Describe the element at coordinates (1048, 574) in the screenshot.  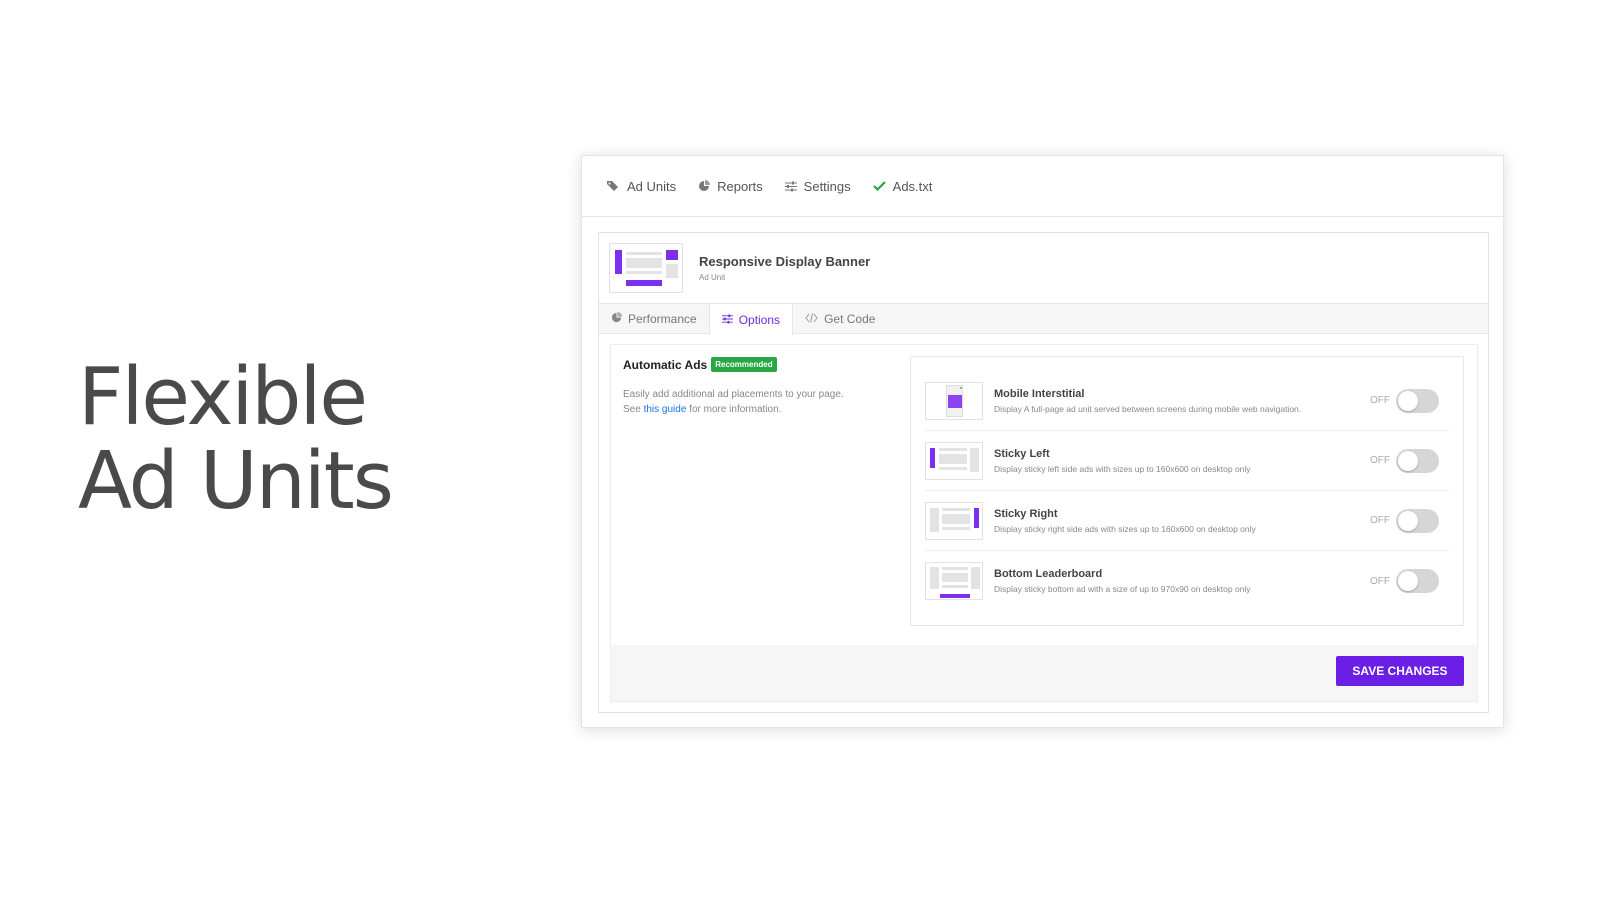
I see `option-name: Bottom Leaderboard` at that location.